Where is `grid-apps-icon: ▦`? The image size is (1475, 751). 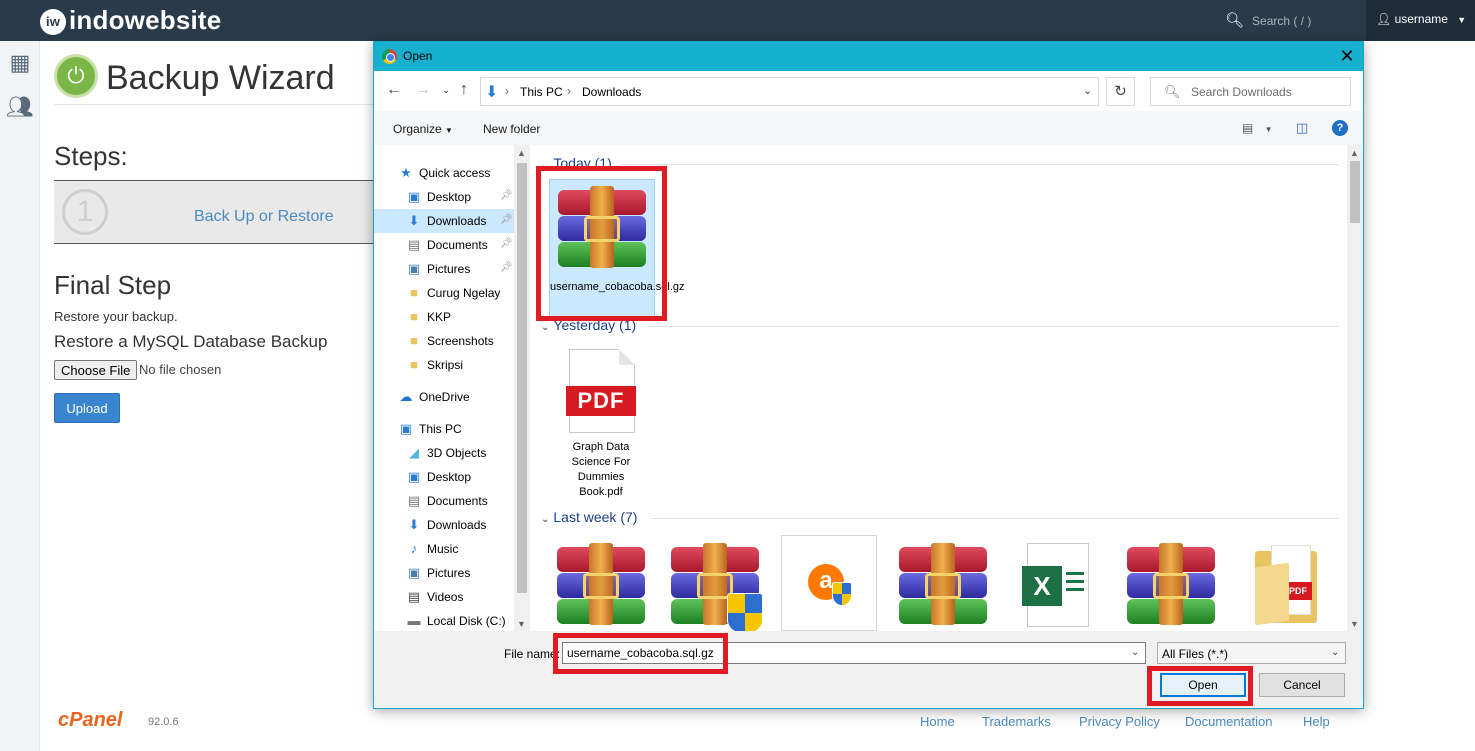
grid-apps-icon: ▦ is located at coordinates (20, 63).